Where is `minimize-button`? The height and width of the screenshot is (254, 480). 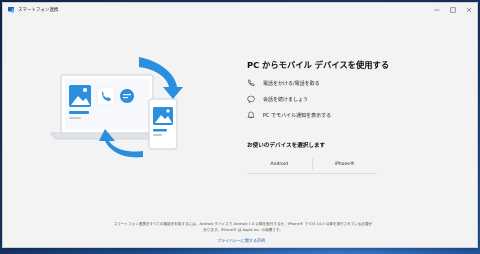
minimize-button is located at coordinates (437, 10).